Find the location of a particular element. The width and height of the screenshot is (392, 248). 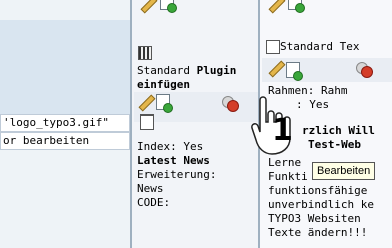

content-type-line2: einfügen is located at coordinates (163, 84).